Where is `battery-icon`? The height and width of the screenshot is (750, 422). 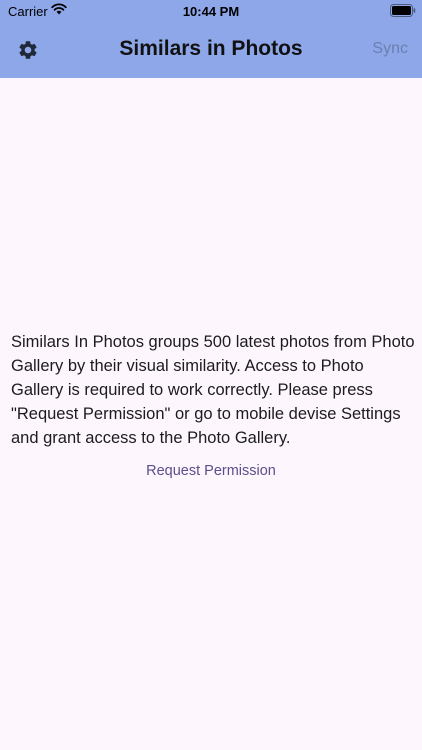 battery-icon is located at coordinates (403, 10).